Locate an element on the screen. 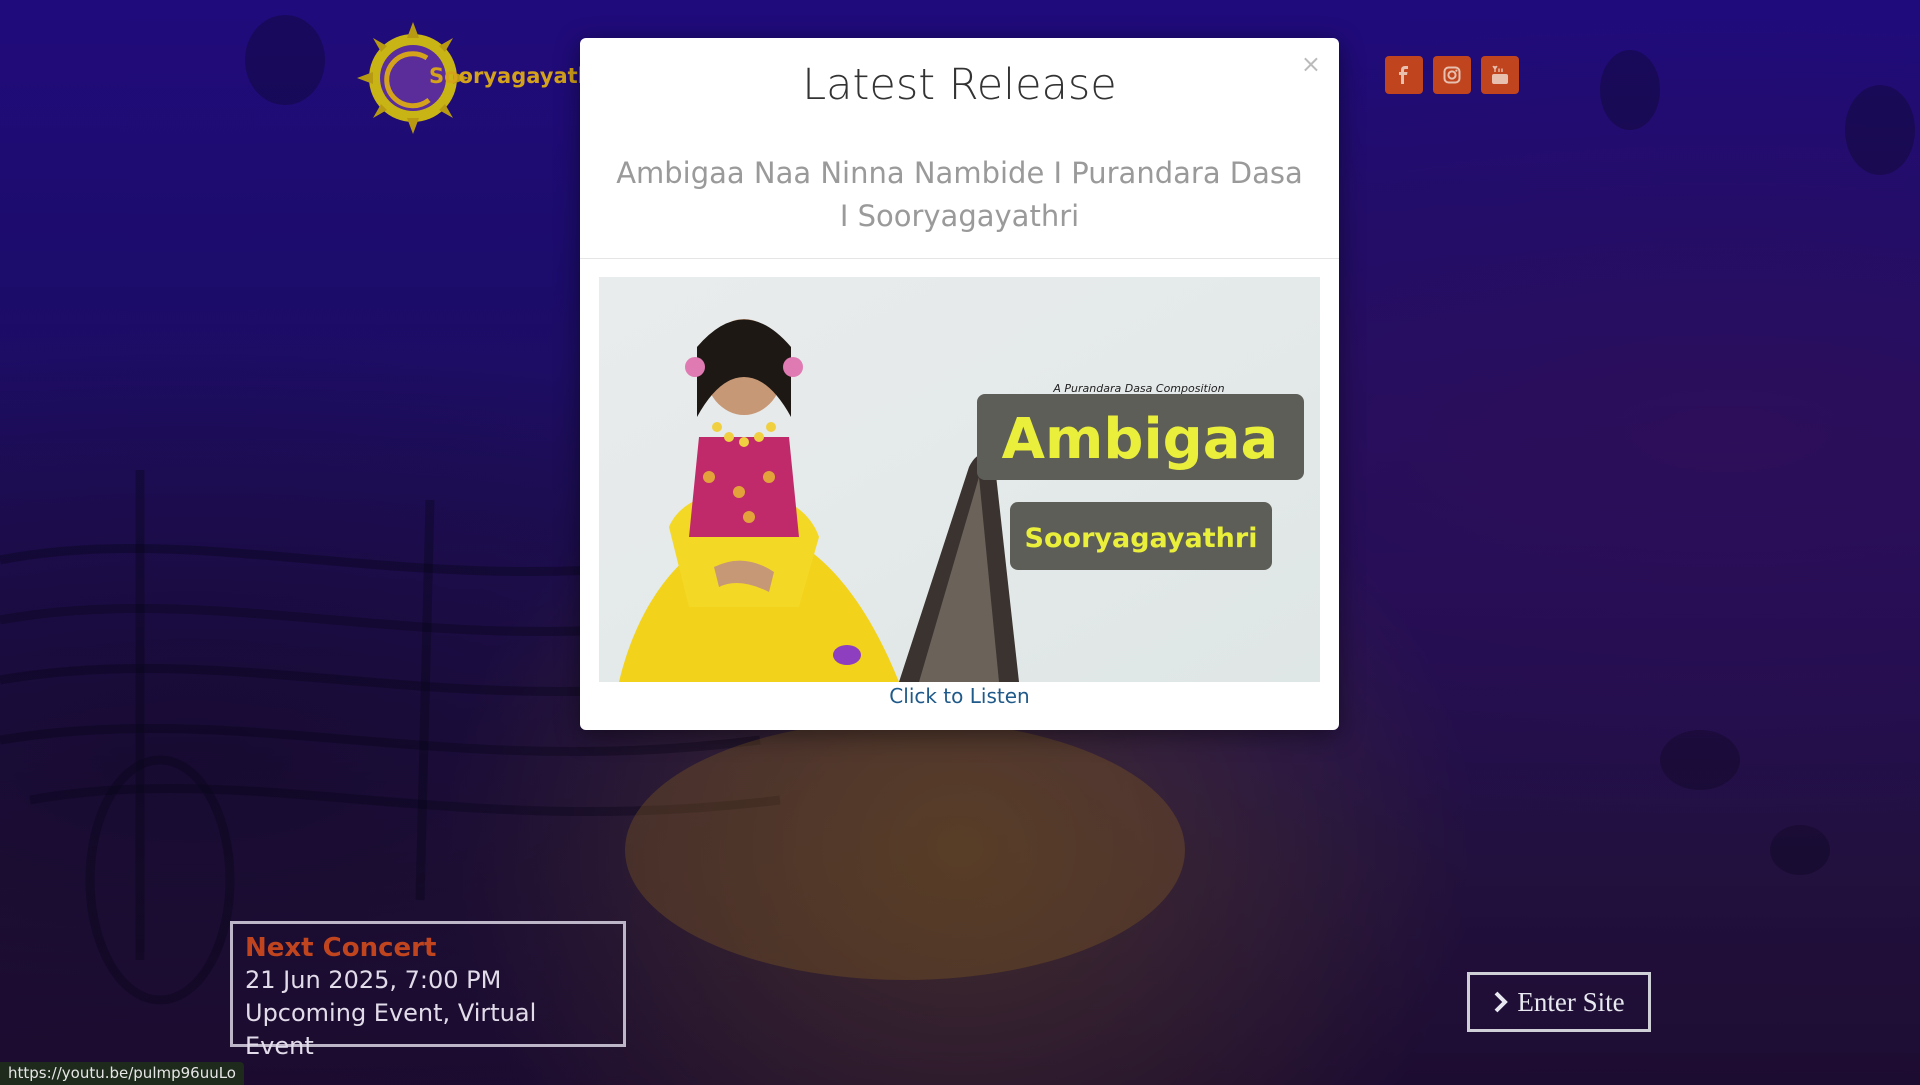  click-to-listen-link: Click to Listen is located at coordinates (959, 696).